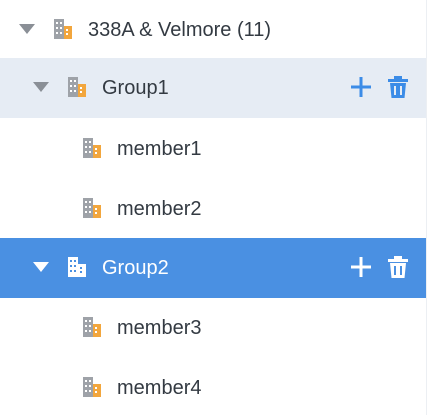  Describe the element at coordinates (213, 268) in the screenshot. I see `tree-node-group2: Group2` at that location.